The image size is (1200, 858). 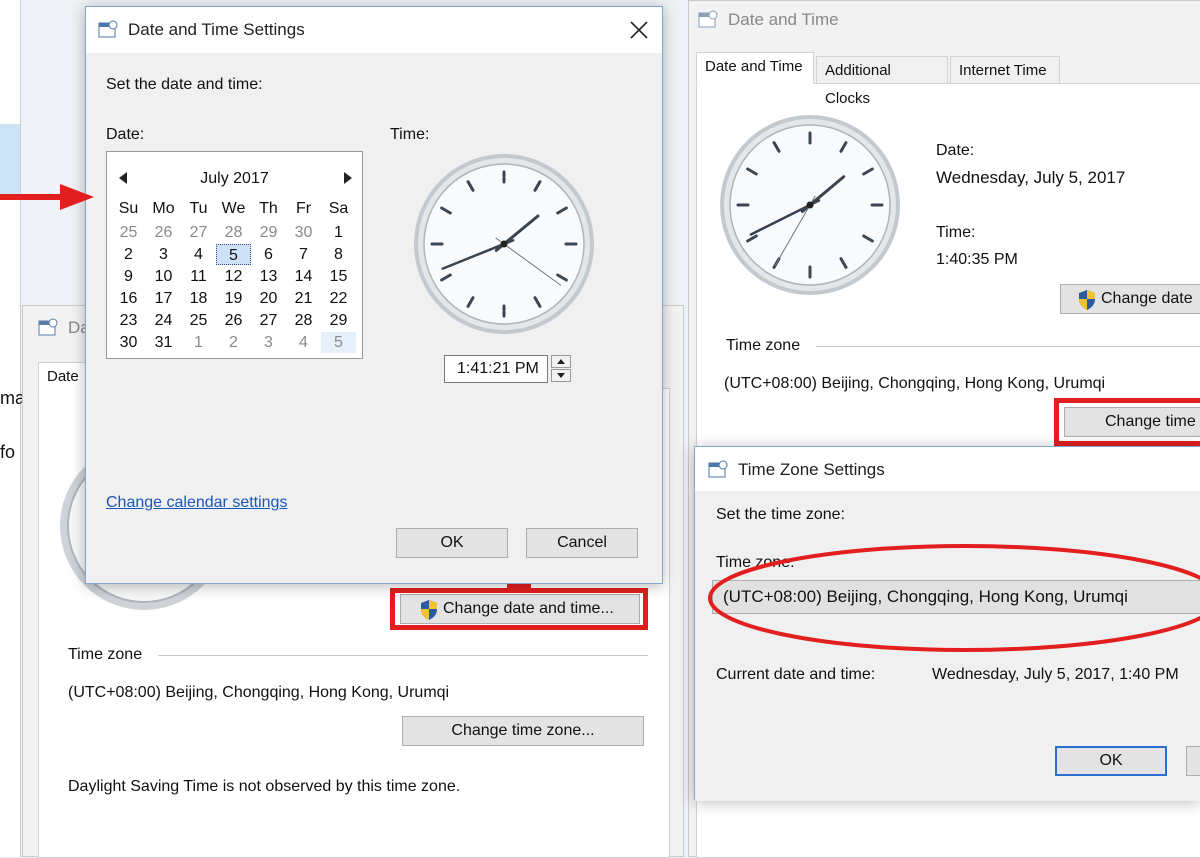 I want to click on calendar-day: 21, so click(x=303, y=298).